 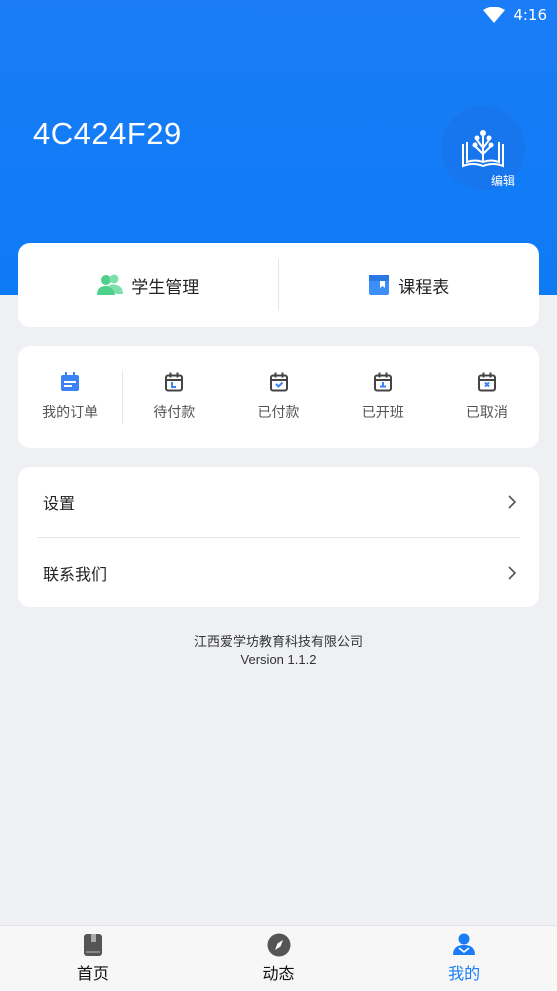 What do you see at coordinates (92, 945) in the screenshot?
I see `book-icon` at bounding box center [92, 945].